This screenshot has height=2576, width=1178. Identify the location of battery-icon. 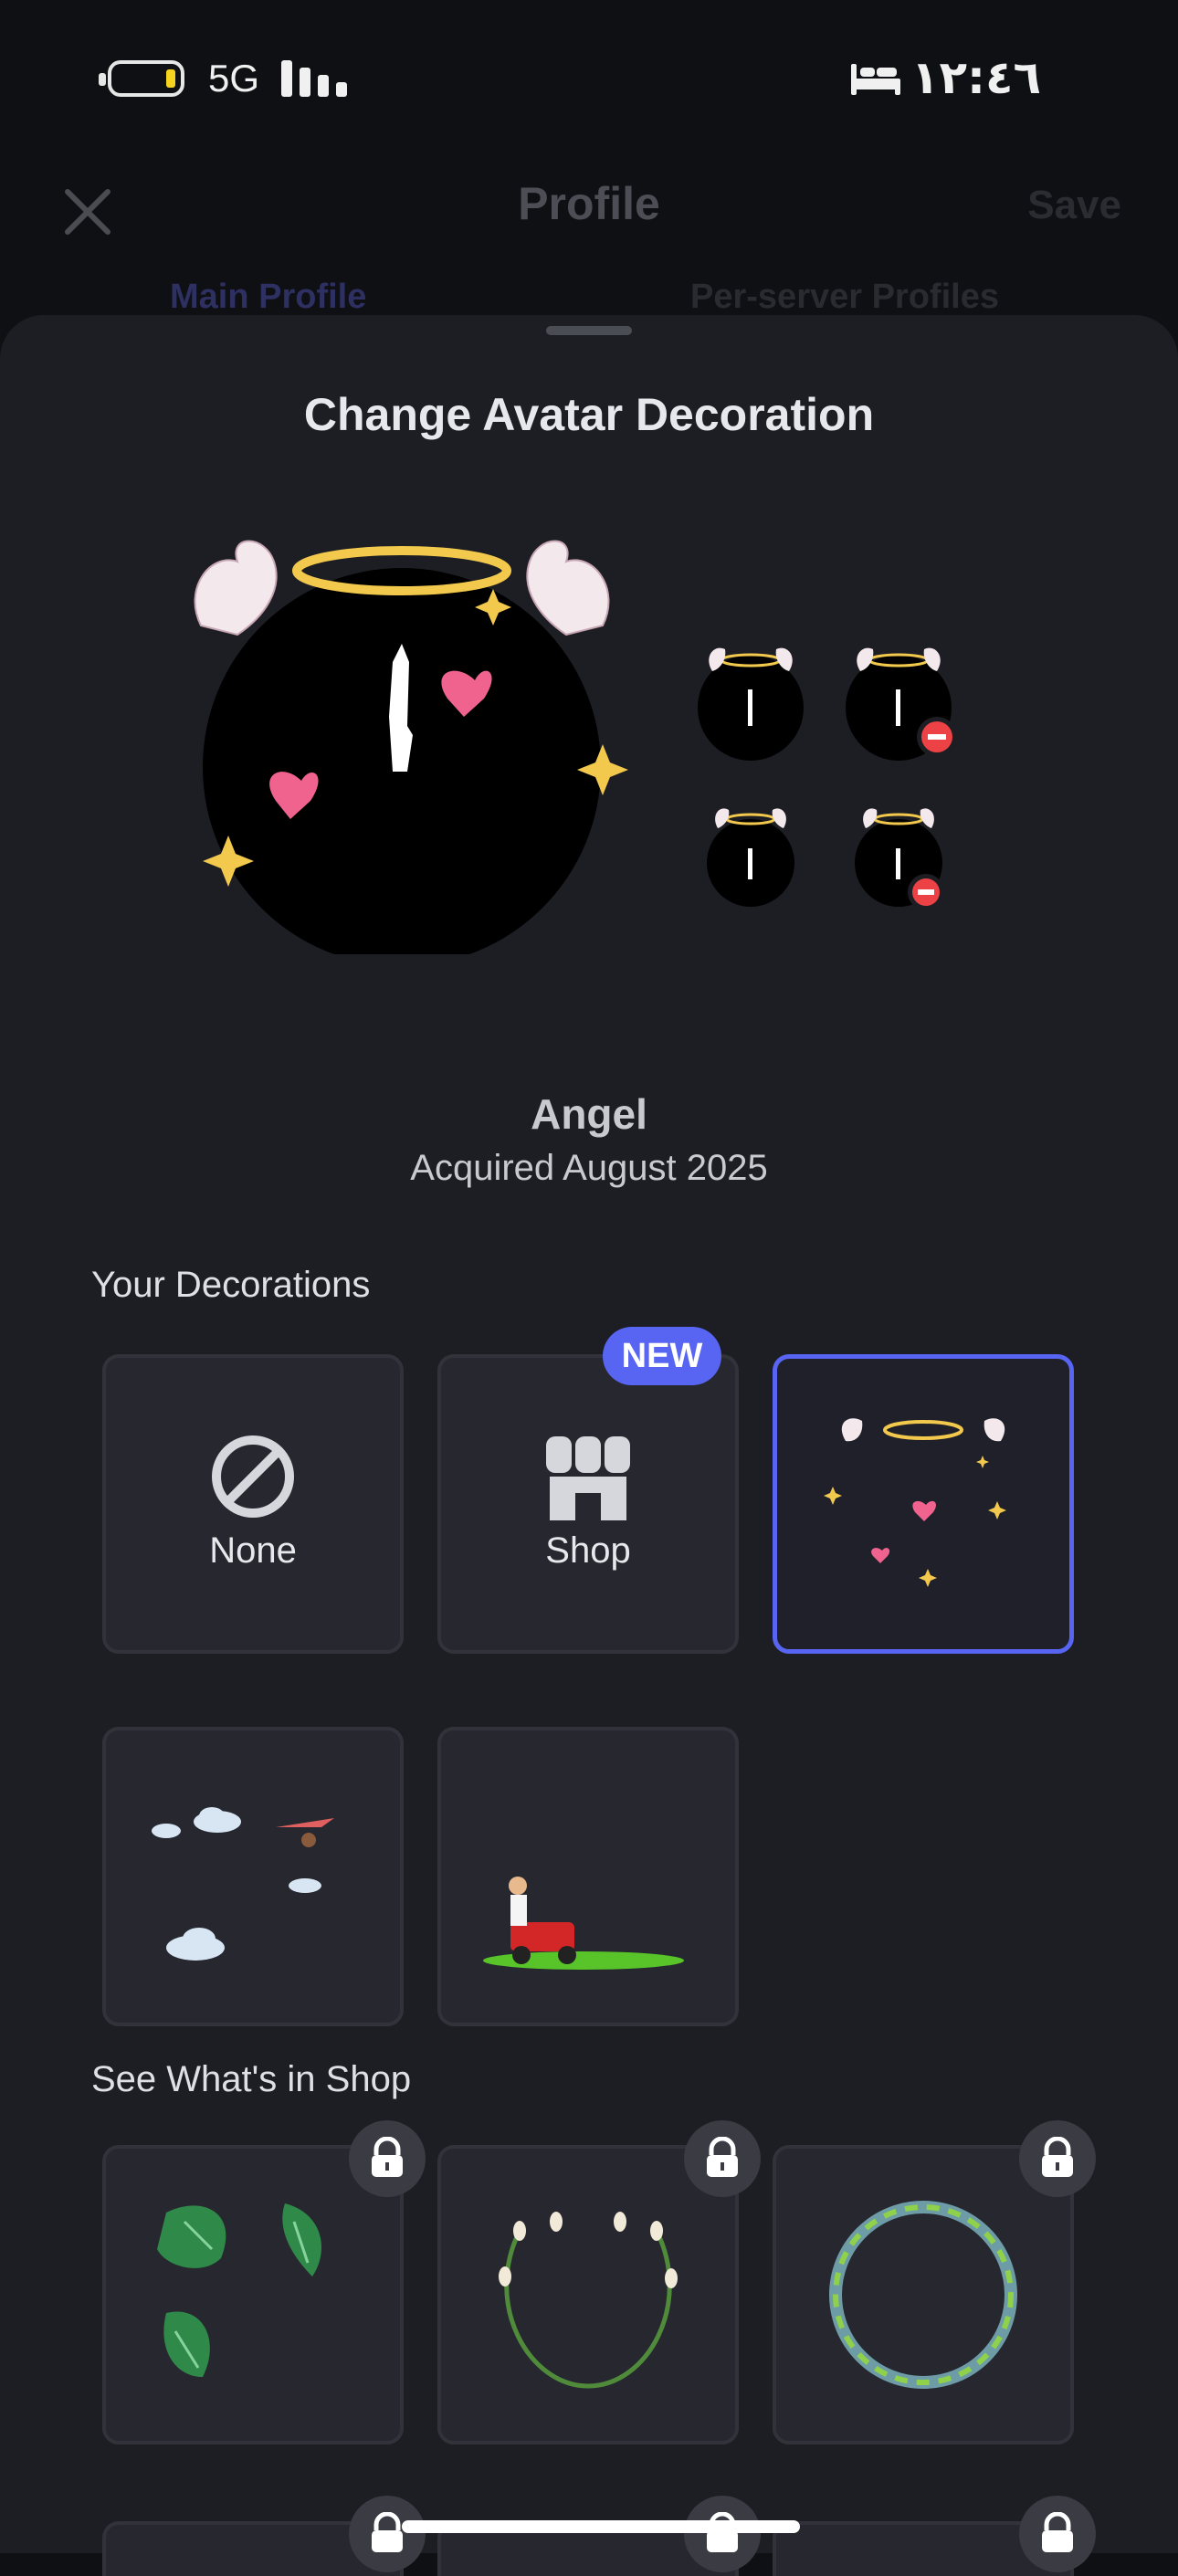
(141, 78).